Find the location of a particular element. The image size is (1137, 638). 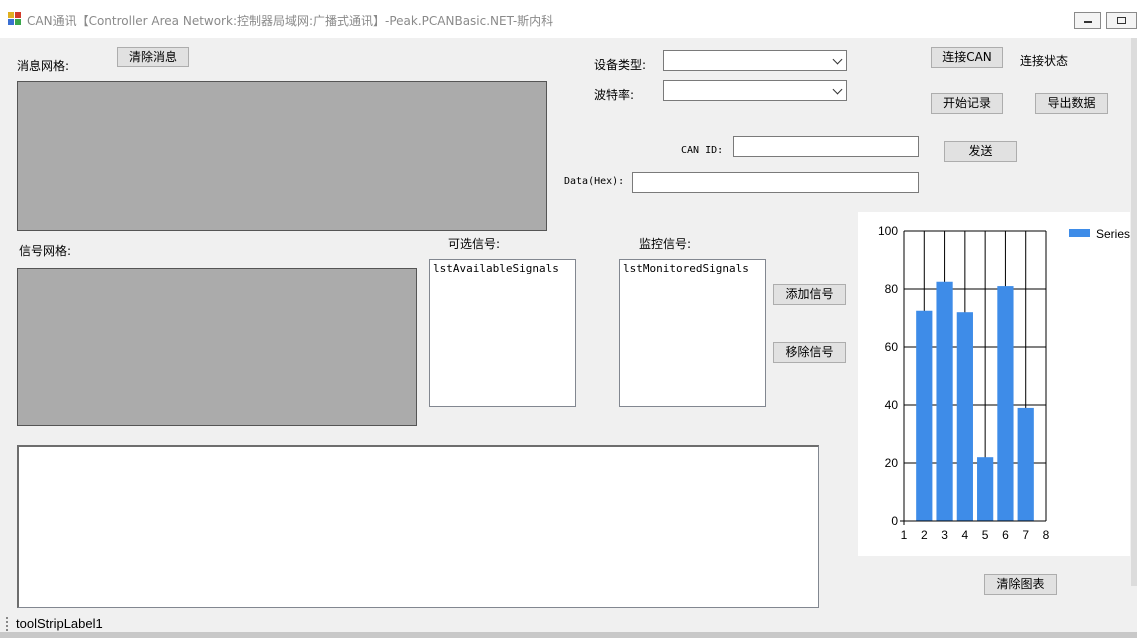

connect-can-button: 连接CAN is located at coordinates (967, 57).